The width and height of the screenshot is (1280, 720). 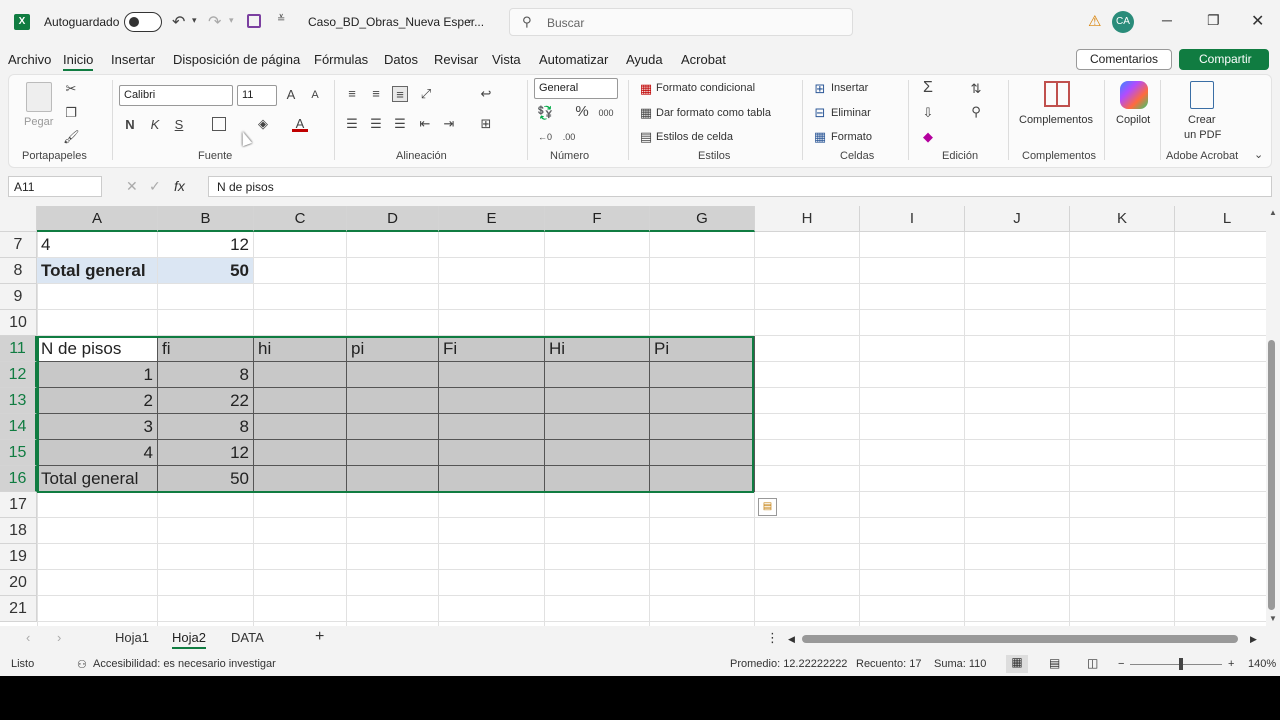 What do you see at coordinates (55, 186) in the screenshot?
I see `name-box: A11` at bounding box center [55, 186].